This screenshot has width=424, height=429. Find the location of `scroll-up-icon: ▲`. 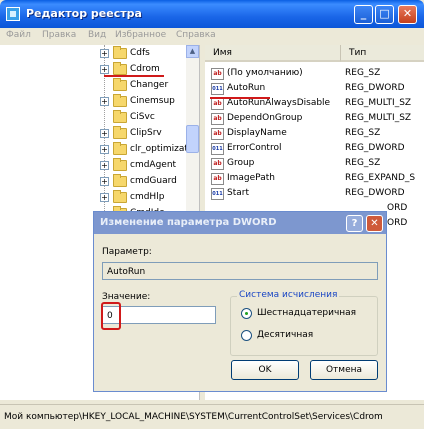

scroll-up-icon: ▲ is located at coordinates (192, 51).